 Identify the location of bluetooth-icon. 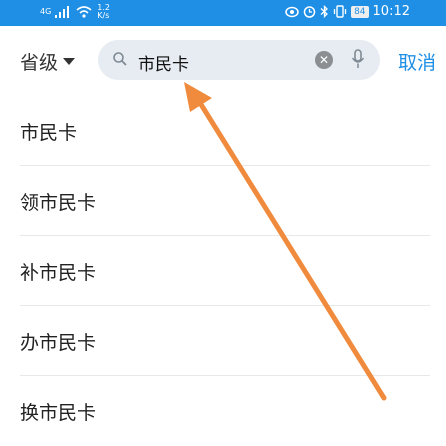
(324, 11).